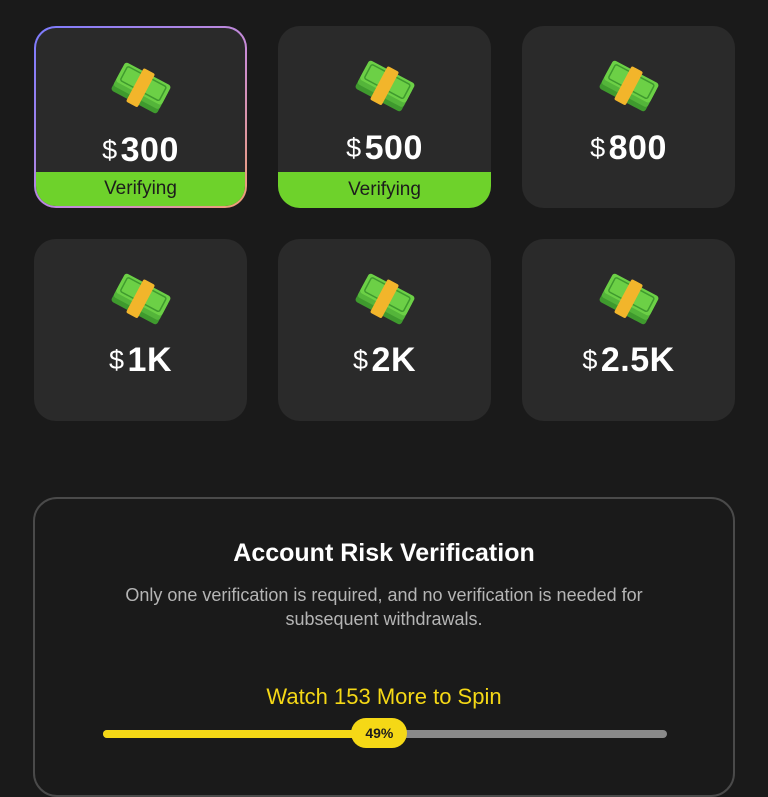 The height and width of the screenshot is (797, 768). Describe the element at coordinates (140, 117) in the screenshot. I see `amount-card-300: $300 Verifying` at that location.